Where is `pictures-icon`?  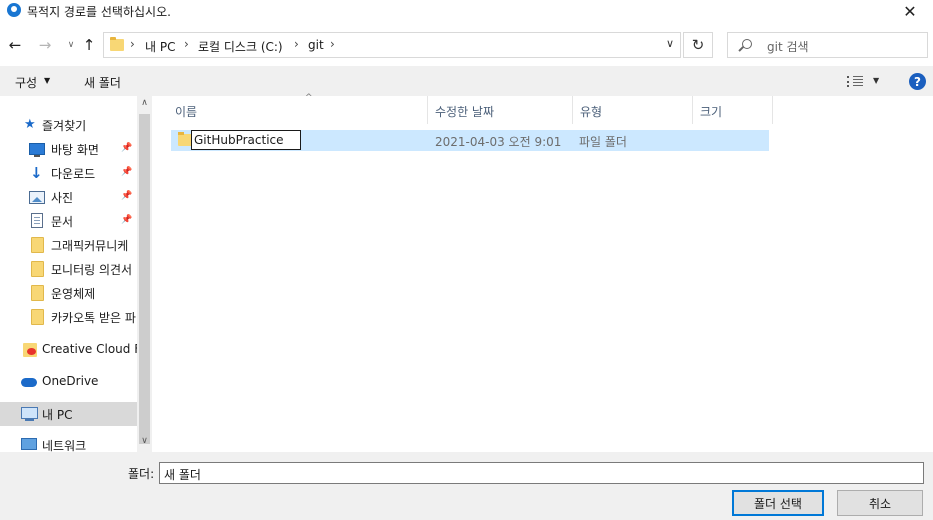 pictures-icon is located at coordinates (37, 197).